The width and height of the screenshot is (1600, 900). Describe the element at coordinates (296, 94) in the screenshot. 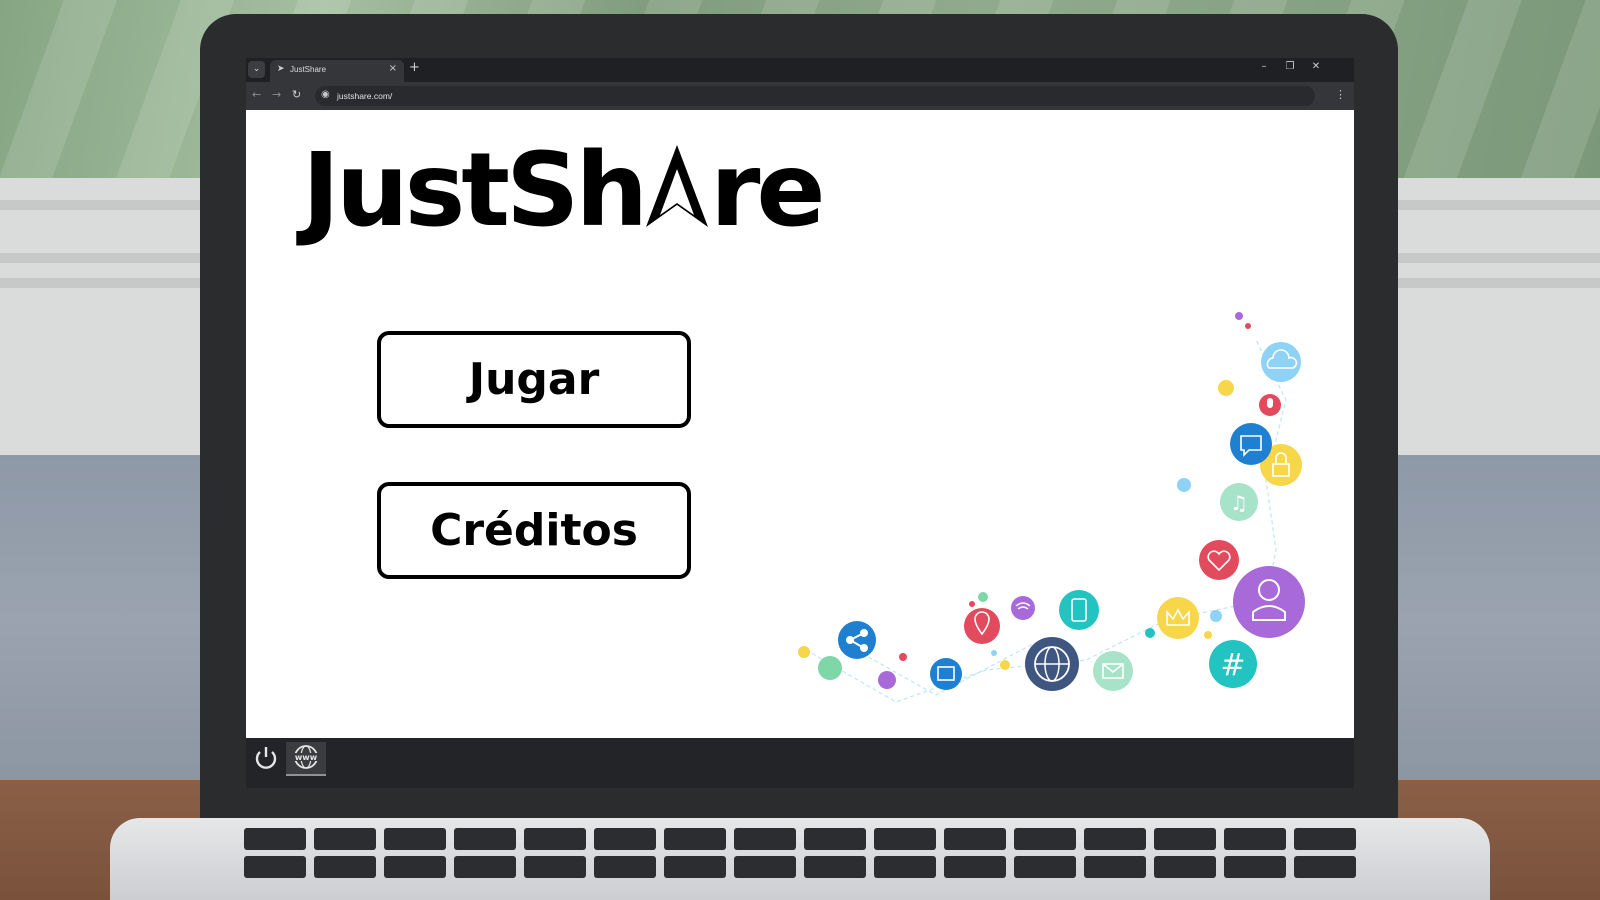

I see `reload-icon: ↻` at that location.